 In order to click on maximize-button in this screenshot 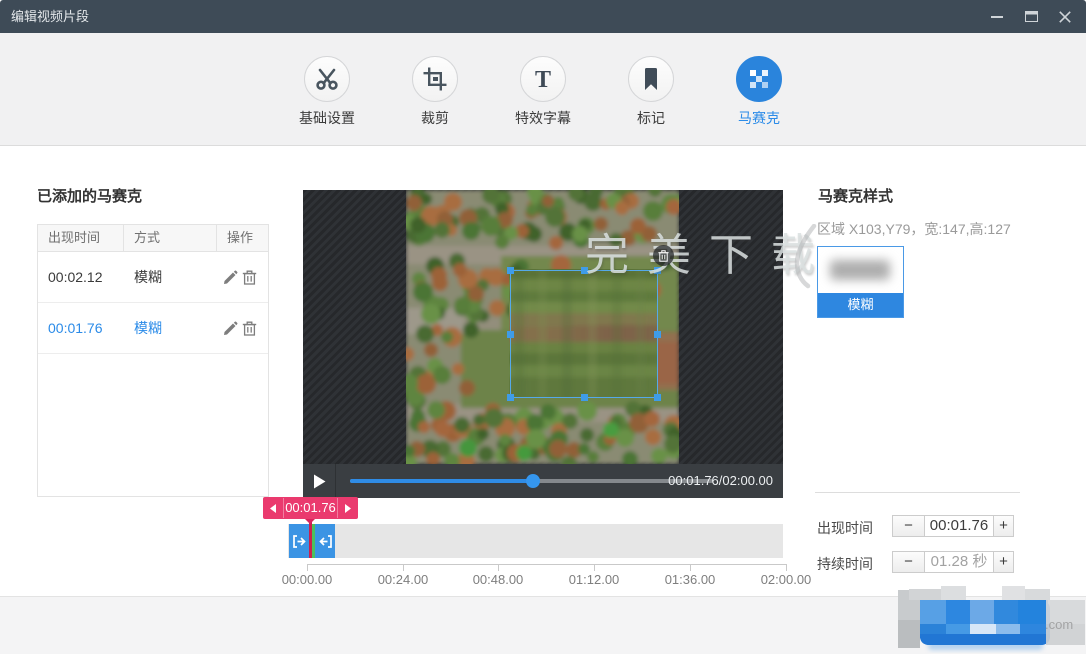, I will do `click(1031, 16)`.